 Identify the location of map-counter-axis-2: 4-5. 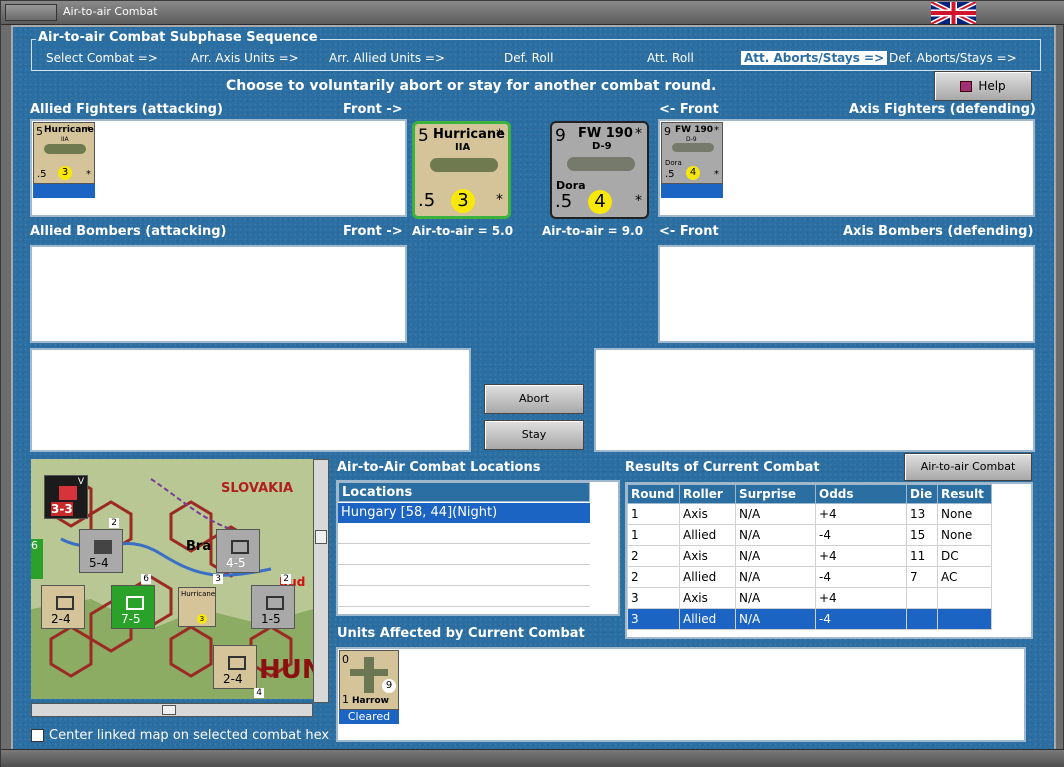
(238, 551).